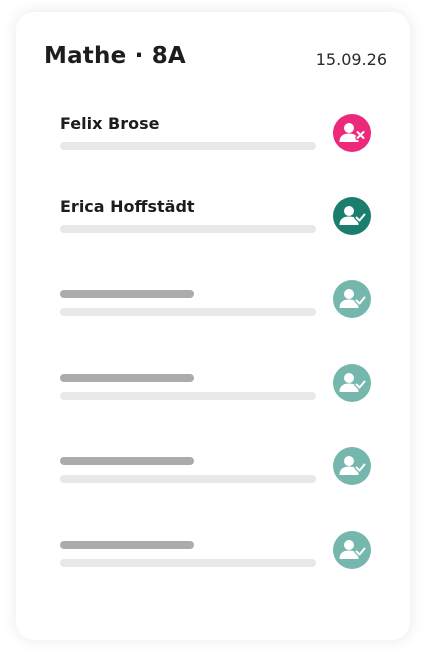 This screenshot has height=660, width=426. Describe the element at coordinates (115, 56) in the screenshot. I see `course-title: Mathe · 8A` at that location.